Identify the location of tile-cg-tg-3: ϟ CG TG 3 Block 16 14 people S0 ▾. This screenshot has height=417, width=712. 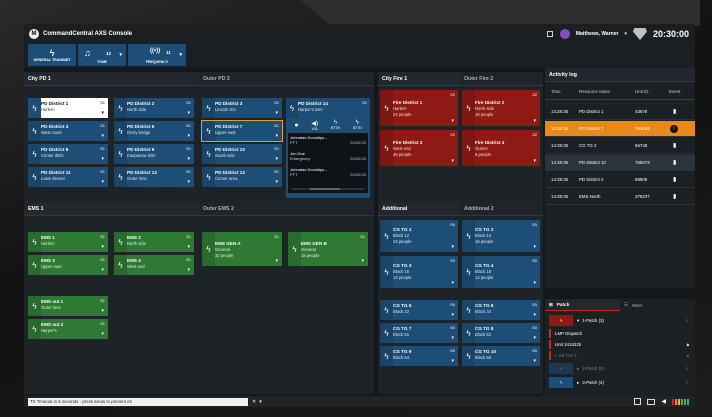
(419, 272).